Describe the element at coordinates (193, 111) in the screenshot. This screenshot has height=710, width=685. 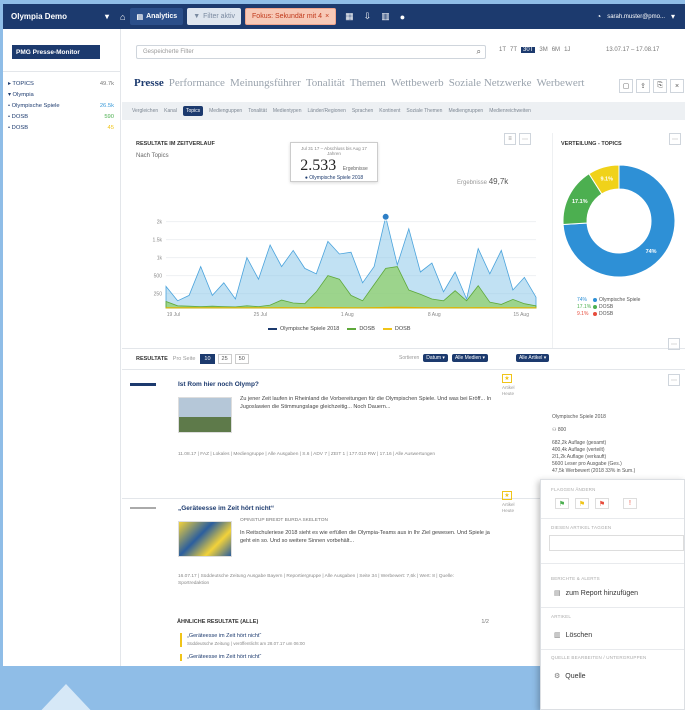
I see `subtab-topics: Topics` at that location.